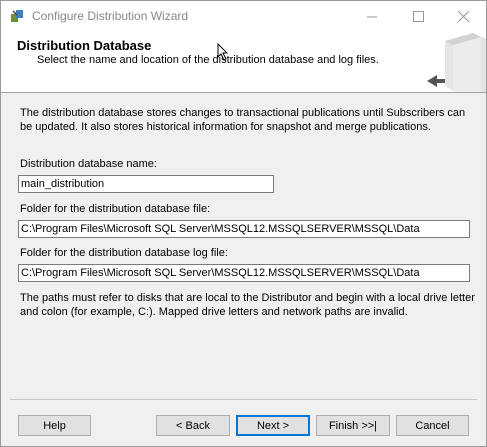 The width and height of the screenshot is (487, 447). I want to click on mouse-cursor-icon, so click(223, 53).